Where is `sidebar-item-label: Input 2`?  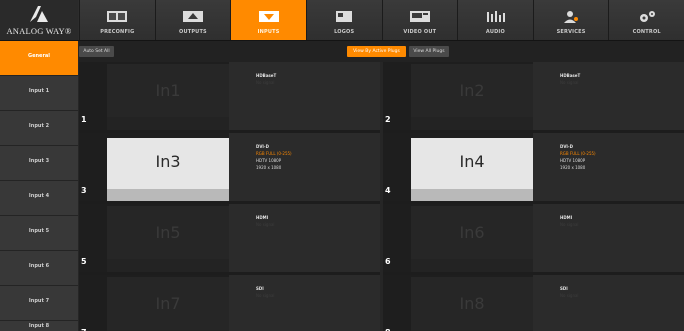
sidebar-item-label: Input 2 is located at coordinates (39, 126).